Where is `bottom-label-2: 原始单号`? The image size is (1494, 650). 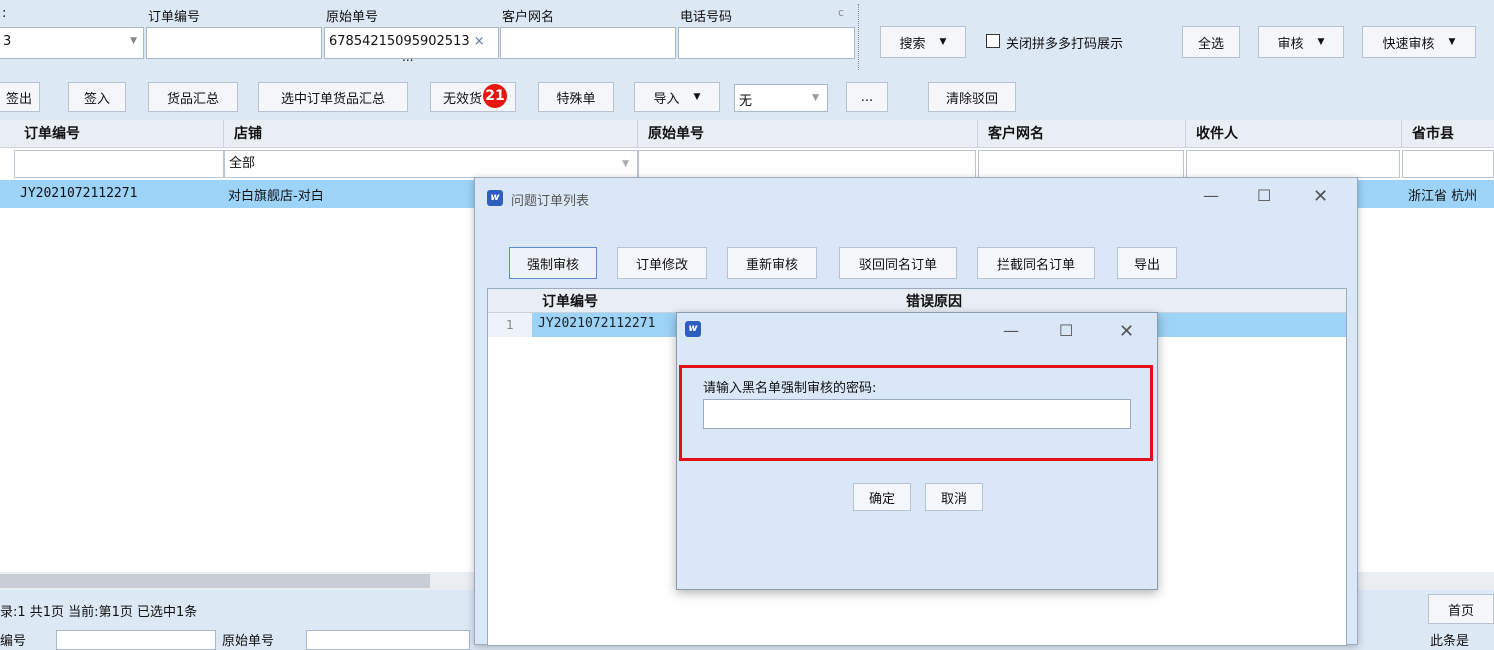 bottom-label-2: 原始单号 is located at coordinates (248, 641).